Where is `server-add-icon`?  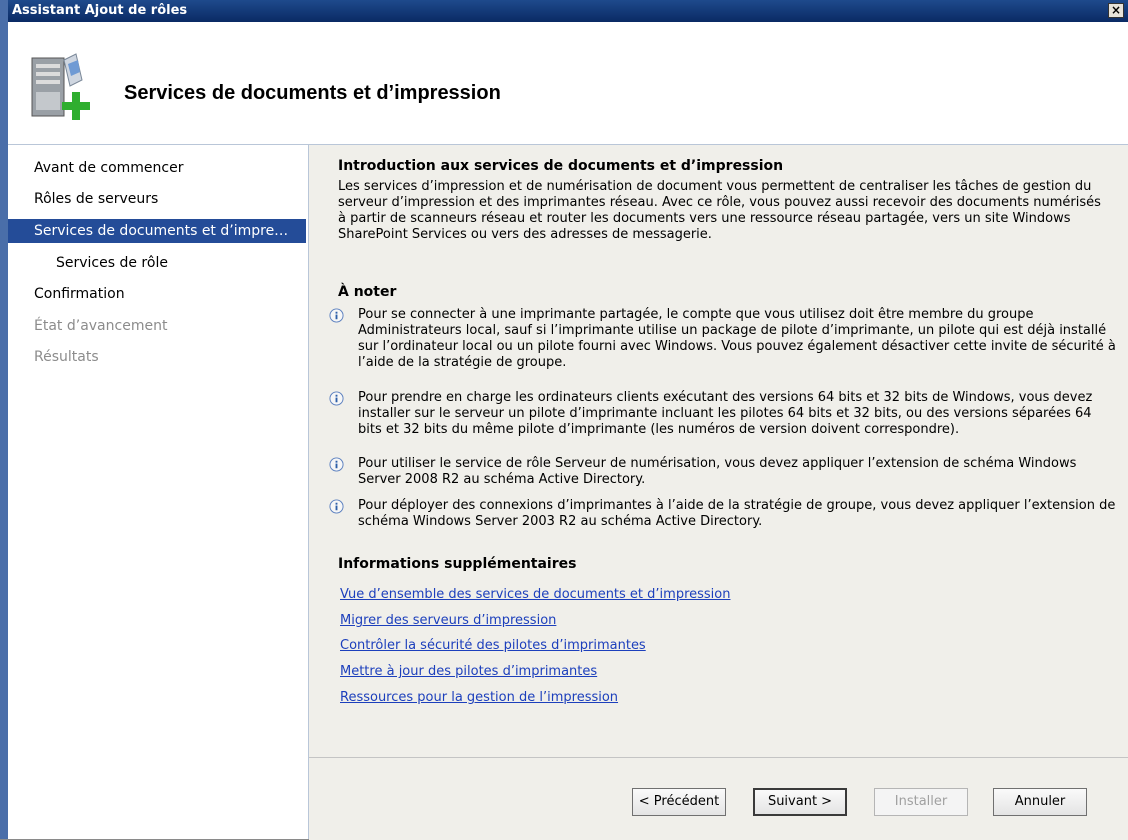
server-add-icon is located at coordinates (60, 86).